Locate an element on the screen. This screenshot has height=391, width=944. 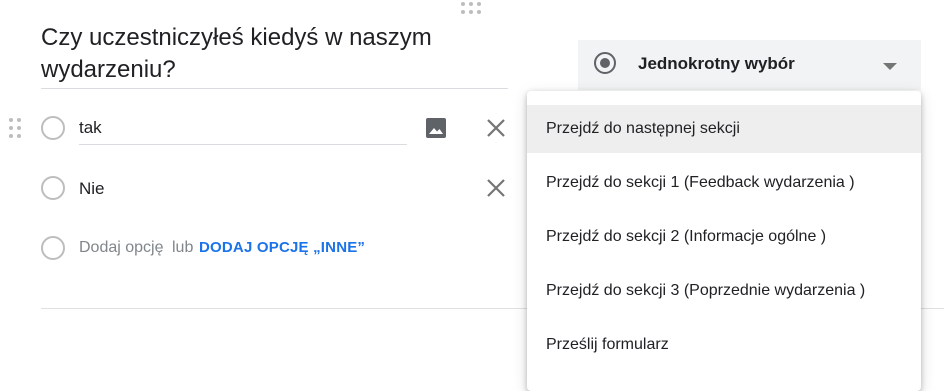
add-option-input: Dodaj opcję is located at coordinates (121, 248).